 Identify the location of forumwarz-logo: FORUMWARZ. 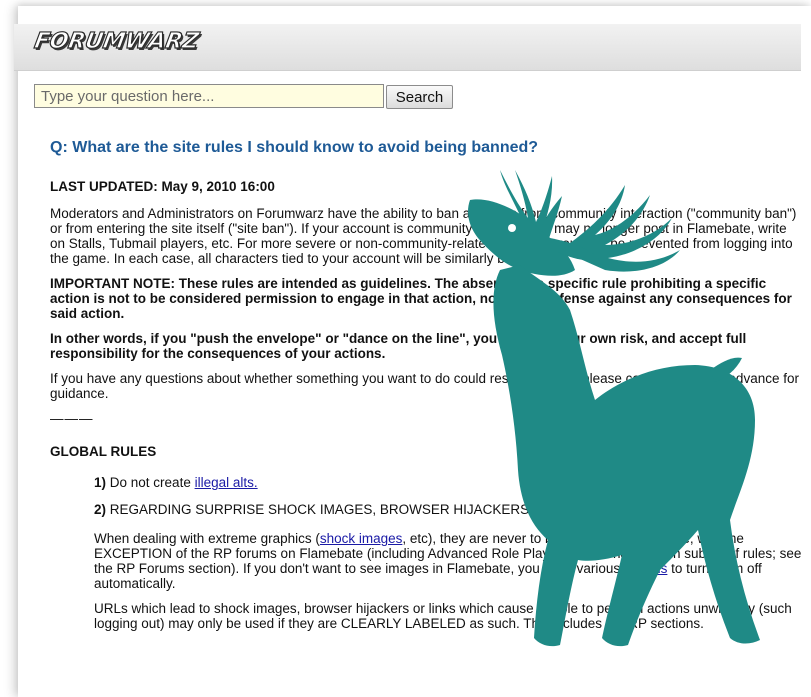
(128, 45).